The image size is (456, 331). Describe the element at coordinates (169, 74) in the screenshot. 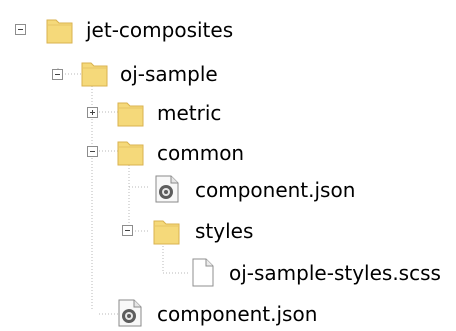

I see `tree-node-label: oj-sample` at that location.